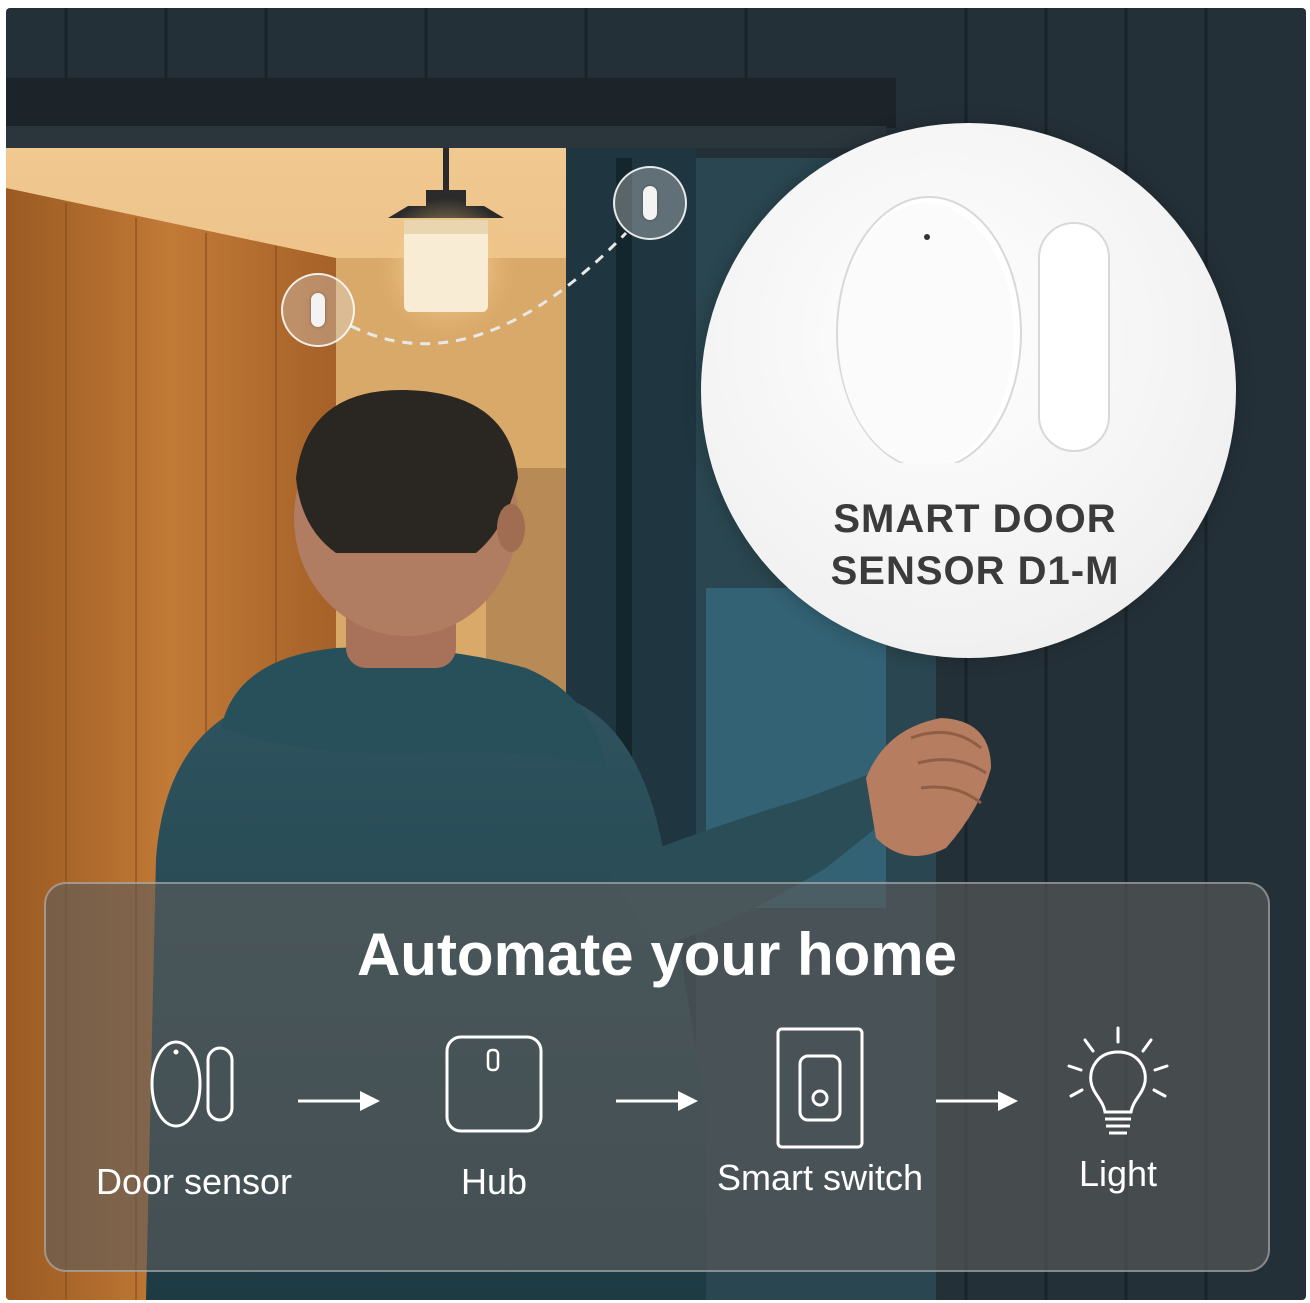  Describe the element at coordinates (194, 1181) in the screenshot. I see `step-label-door-sensor: Door sensor` at that location.